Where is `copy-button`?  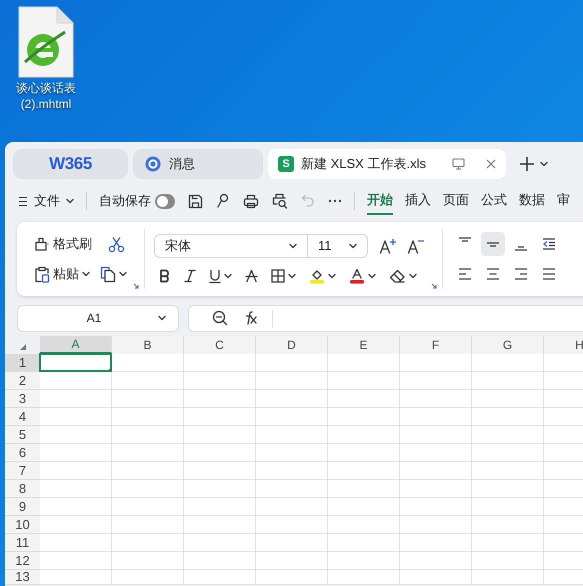 copy-button is located at coordinates (113, 274).